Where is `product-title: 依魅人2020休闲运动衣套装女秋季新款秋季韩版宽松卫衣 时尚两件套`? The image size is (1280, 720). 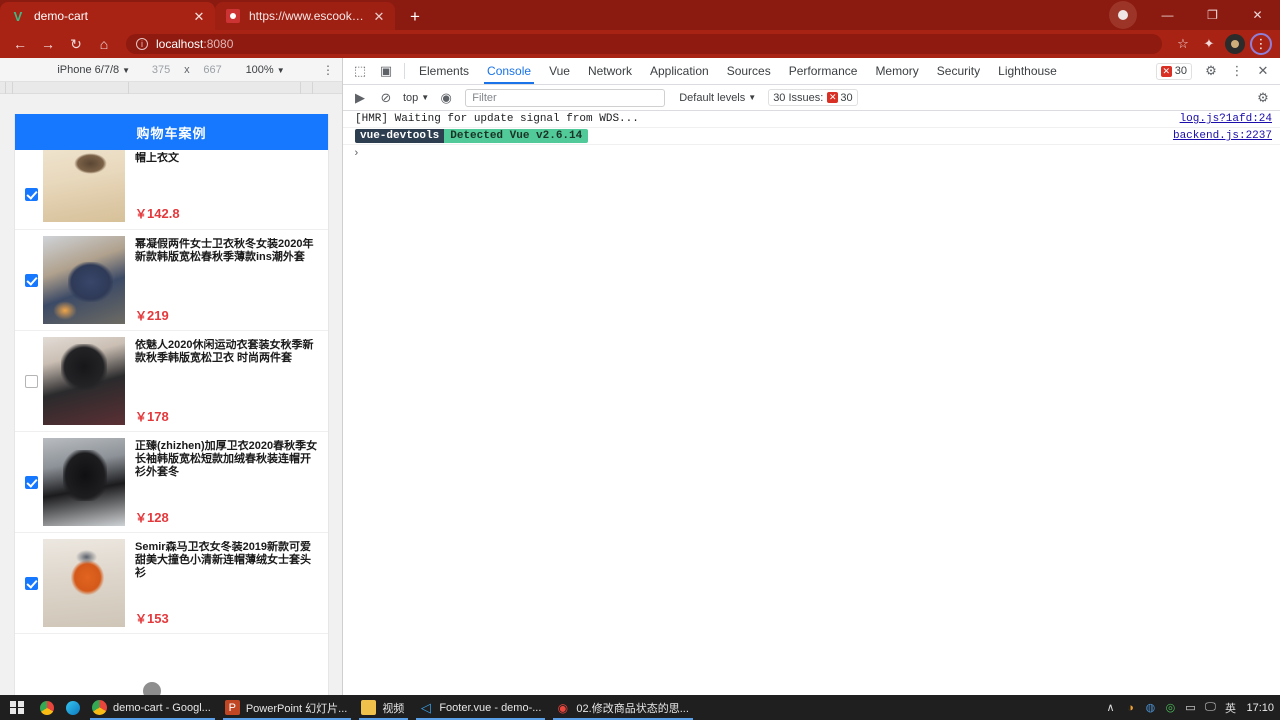
product-title: 依魅人2020休闲运动衣套装女秋季新款秋季韩版宽松卫衣 时尚两件套 is located at coordinates (224, 351).